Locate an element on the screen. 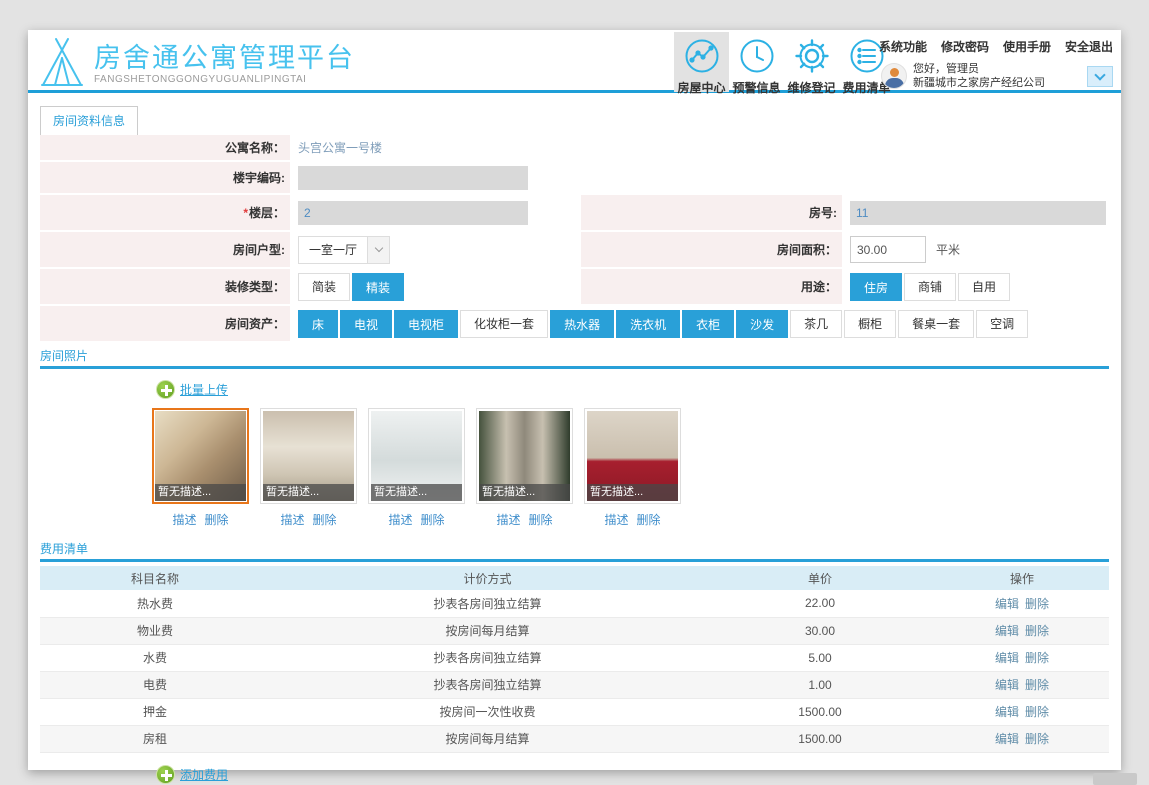 Image resolution: width=1149 pixels, height=785 pixels. scrollbar-thumb is located at coordinates (1115, 779).